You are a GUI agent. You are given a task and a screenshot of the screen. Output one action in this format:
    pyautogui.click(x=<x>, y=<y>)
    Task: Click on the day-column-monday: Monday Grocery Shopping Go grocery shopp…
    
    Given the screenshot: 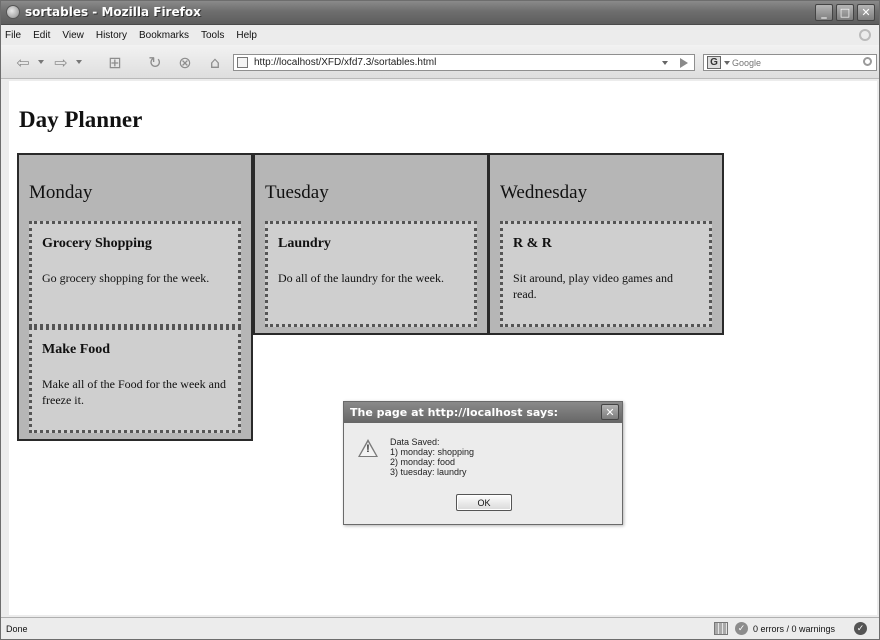 What is the action you would take?
    pyautogui.click(x=135, y=297)
    